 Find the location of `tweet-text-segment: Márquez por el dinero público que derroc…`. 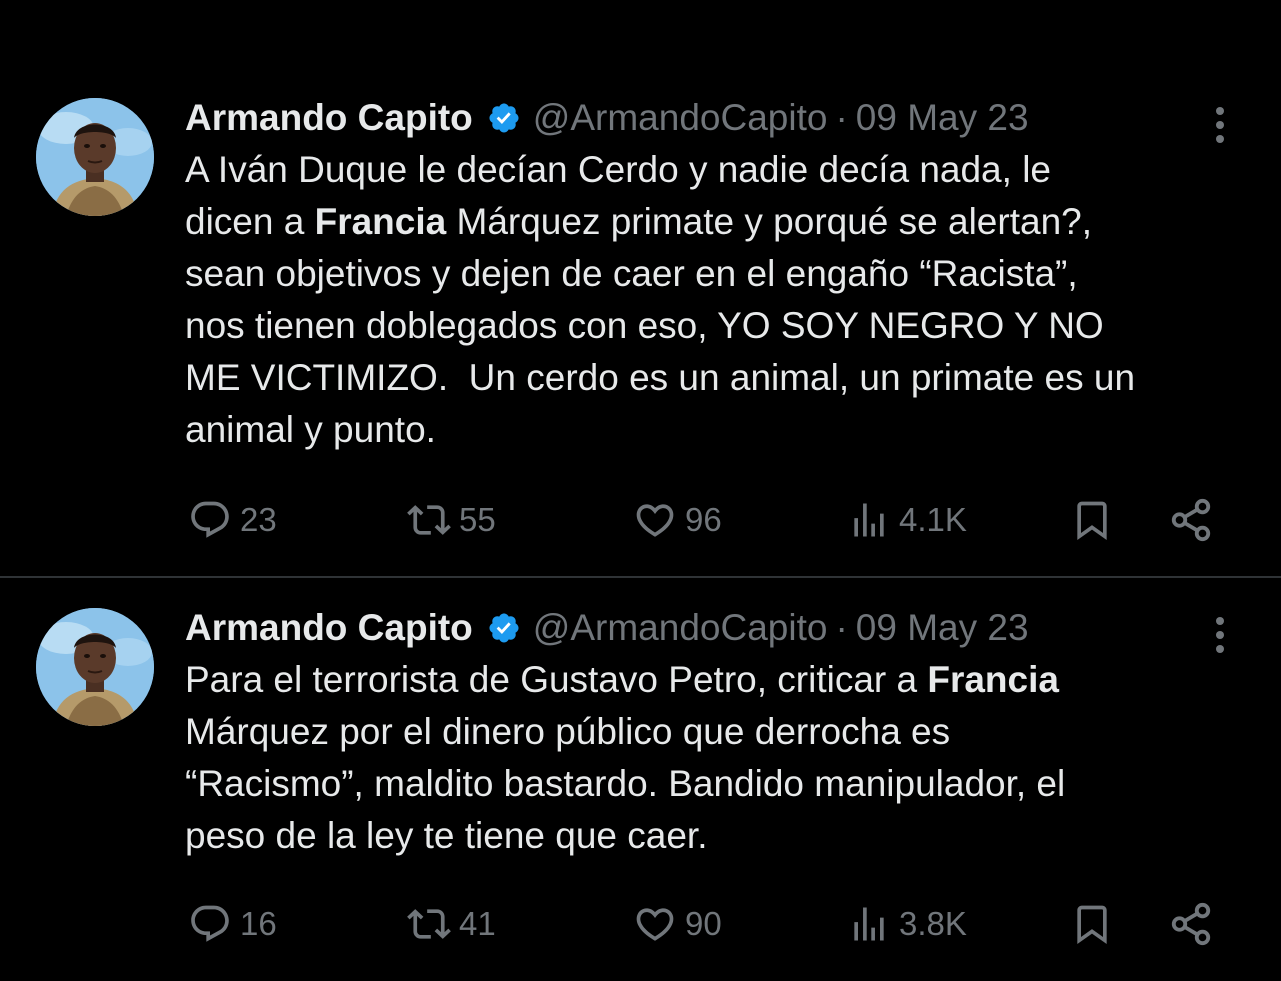

tweet-text-segment: Márquez por el dinero público que derroc… is located at coordinates (625, 783).